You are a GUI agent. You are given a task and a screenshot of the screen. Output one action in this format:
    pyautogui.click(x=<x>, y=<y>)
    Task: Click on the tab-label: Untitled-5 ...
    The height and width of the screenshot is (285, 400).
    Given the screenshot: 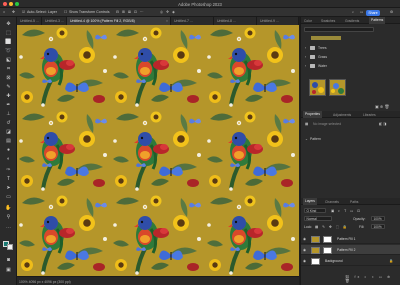 What is the action you would take?
    pyautogui.click(x=29, y=21)
    